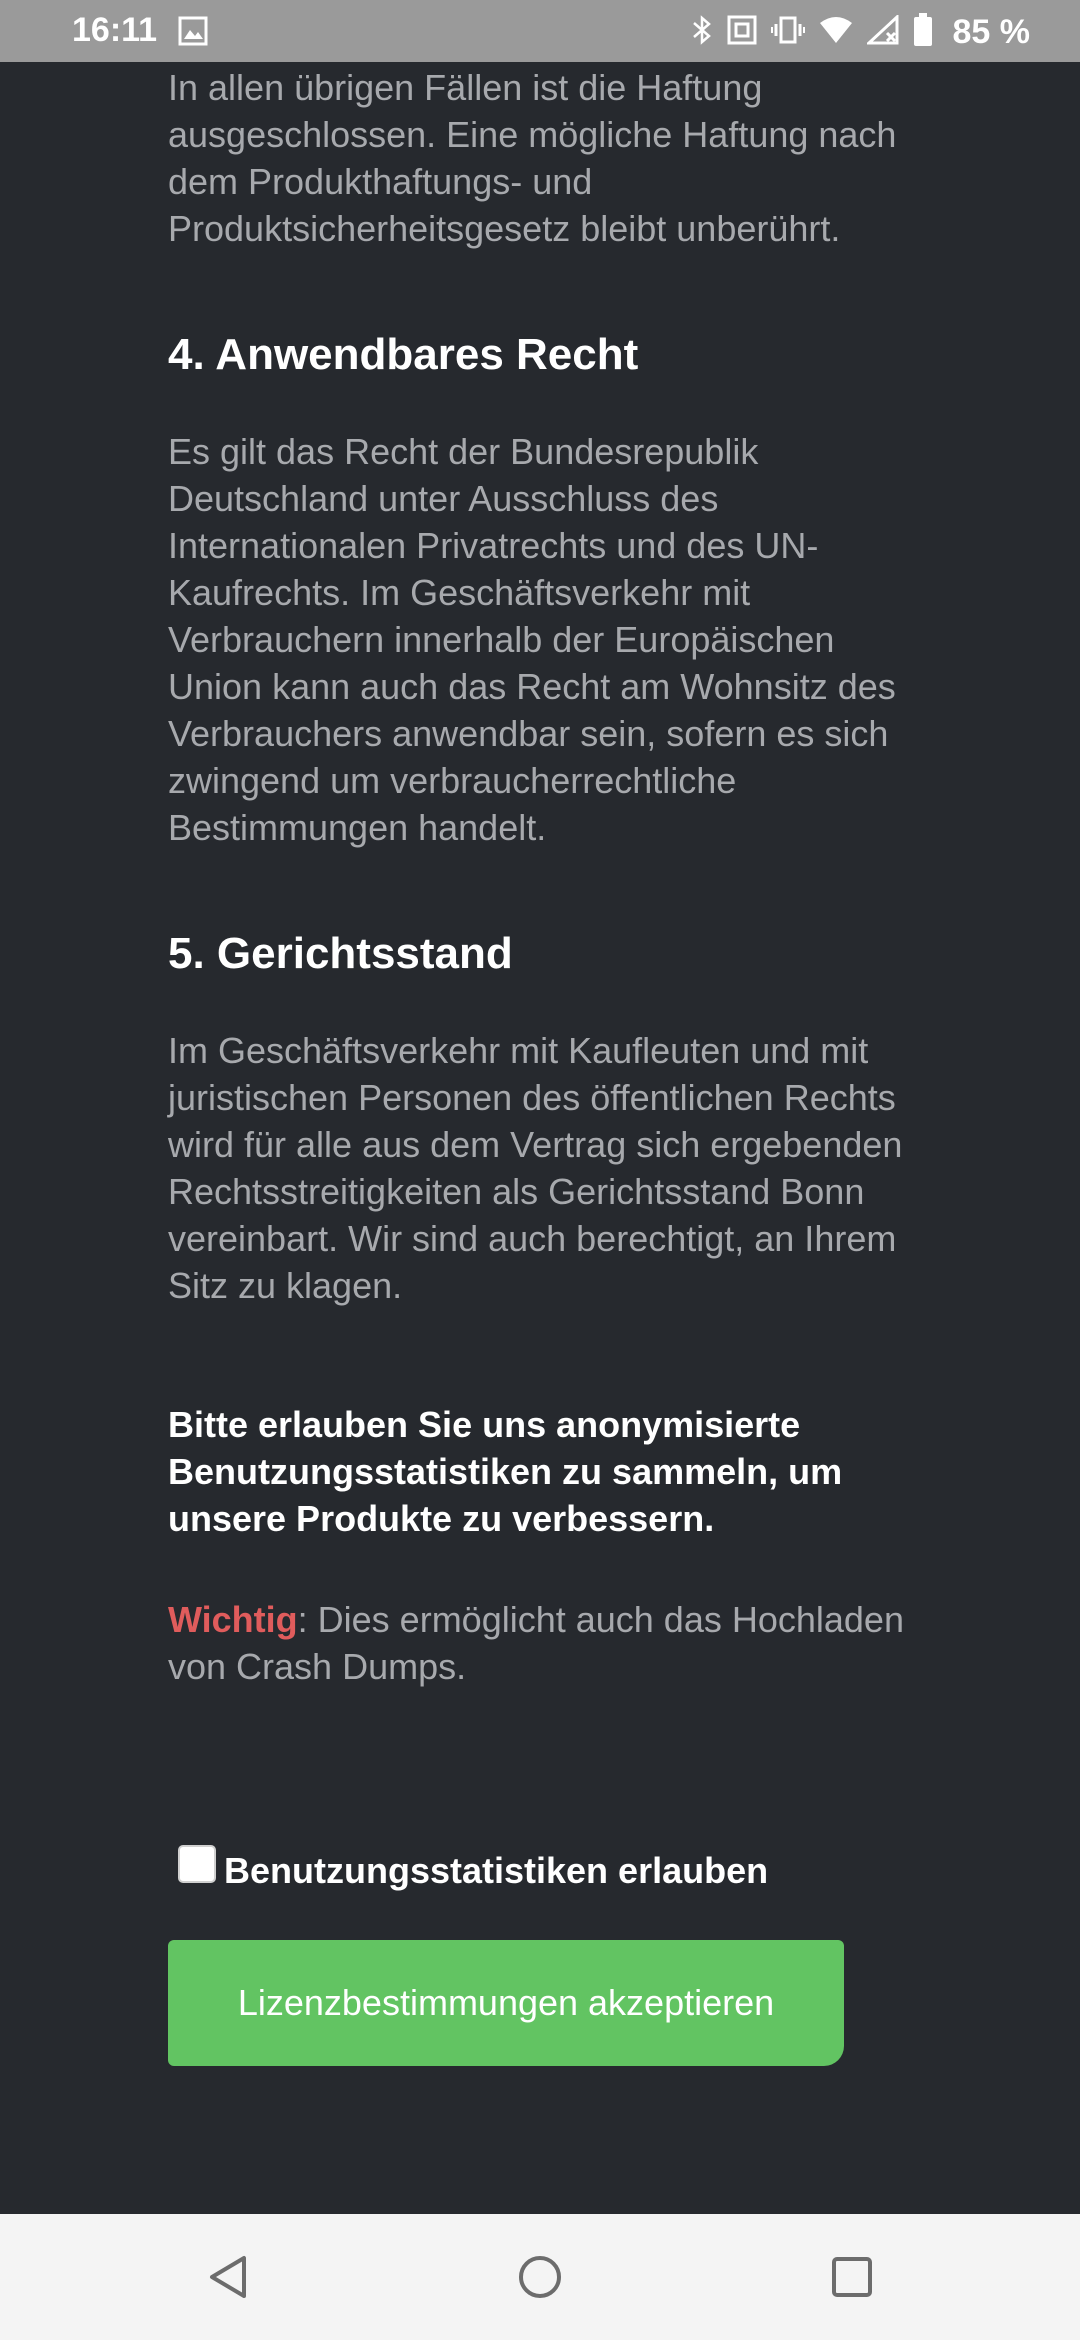 The width and height of the screenshot is (1080, 2340). Describe the element at coordinates (233, 1619) in the screenshot. I see `important-label: Wichtig` at that location.